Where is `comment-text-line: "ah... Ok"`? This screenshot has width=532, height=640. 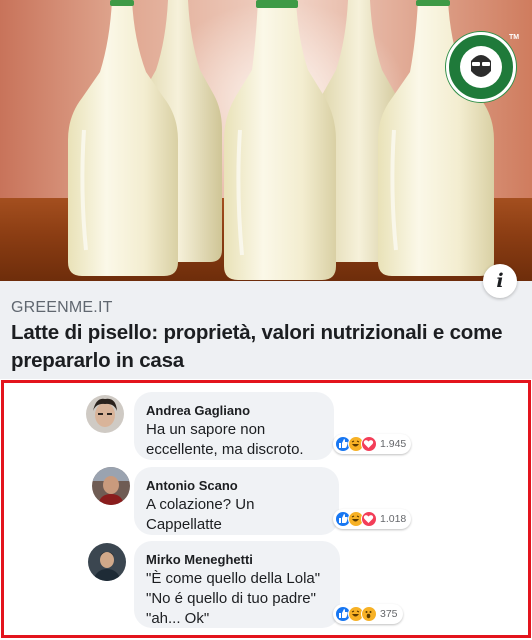 comment-text-line: "ah... Ok" is located at coordinates (178, 618).